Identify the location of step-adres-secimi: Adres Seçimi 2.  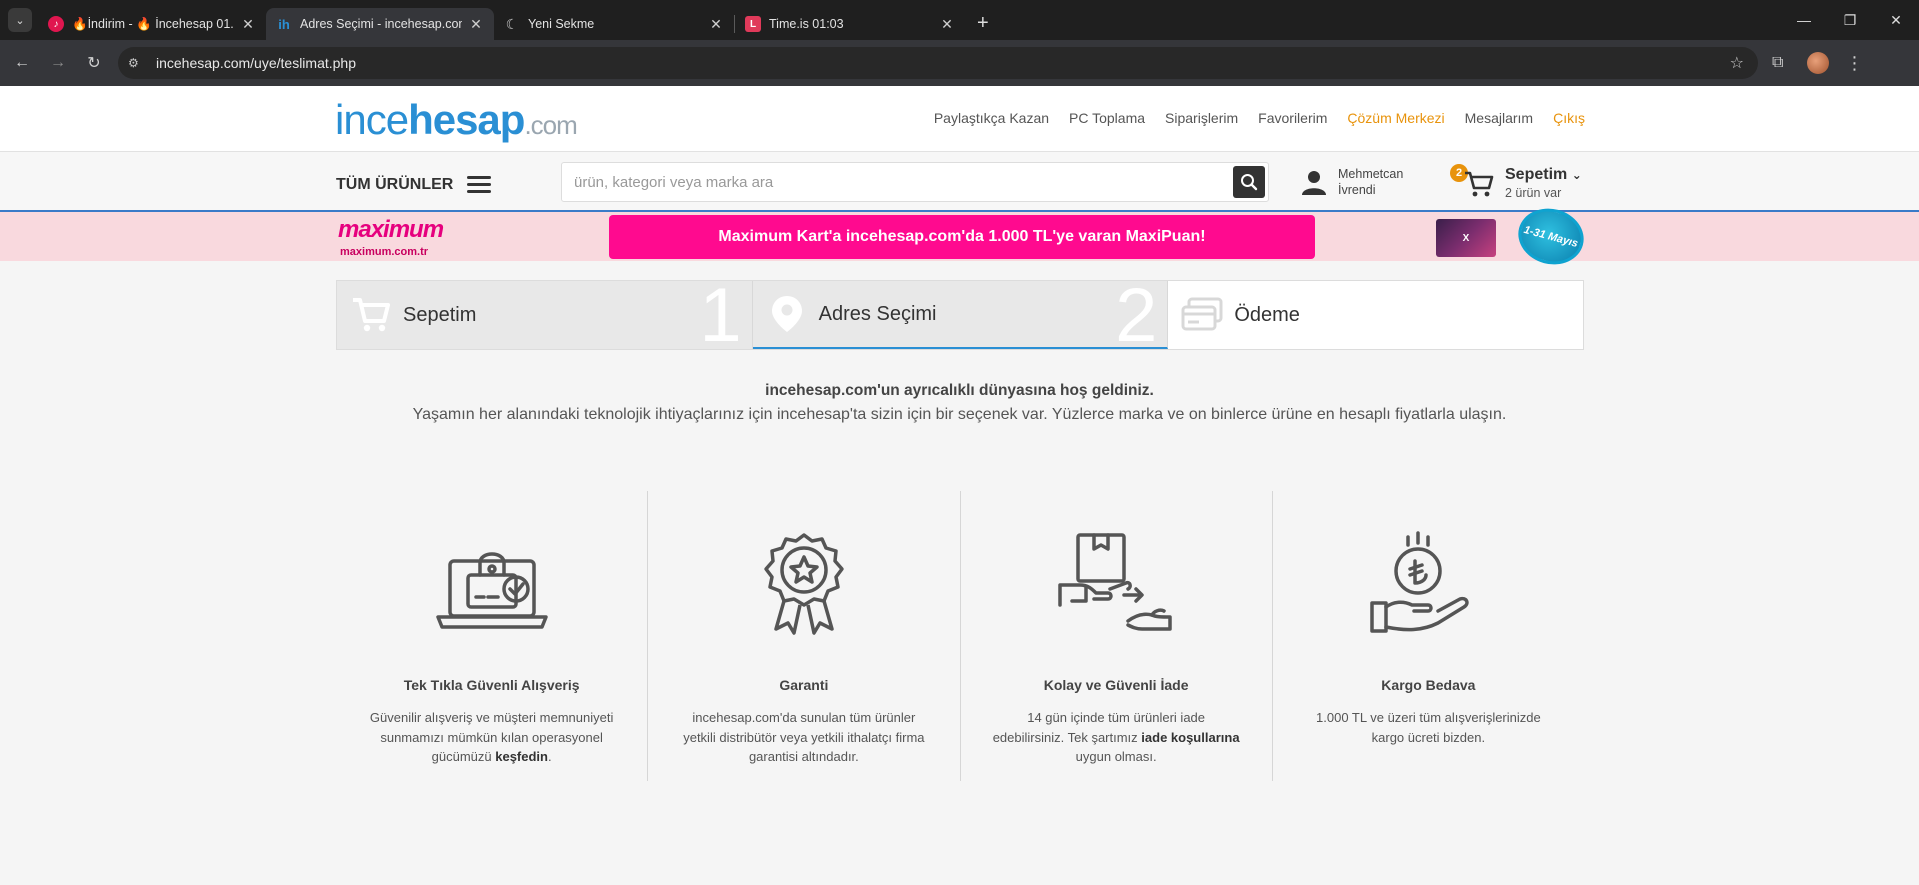
(960, 315).